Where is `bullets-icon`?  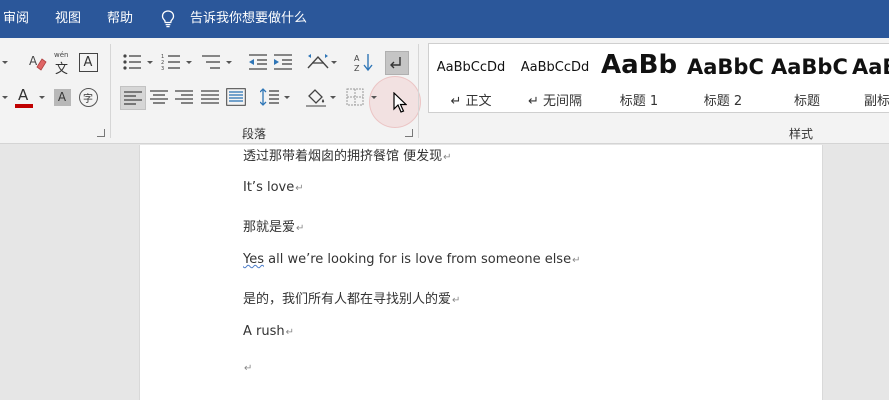 bullets-icon is located at coordinates (132, 62).